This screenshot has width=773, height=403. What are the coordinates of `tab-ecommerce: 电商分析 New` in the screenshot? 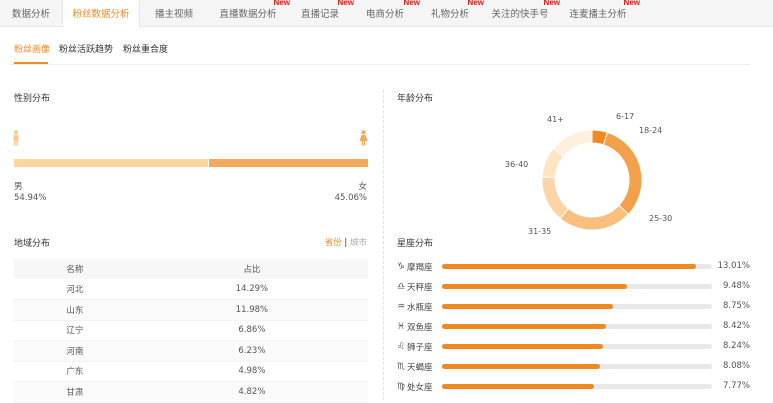 It's located at (386, 13).